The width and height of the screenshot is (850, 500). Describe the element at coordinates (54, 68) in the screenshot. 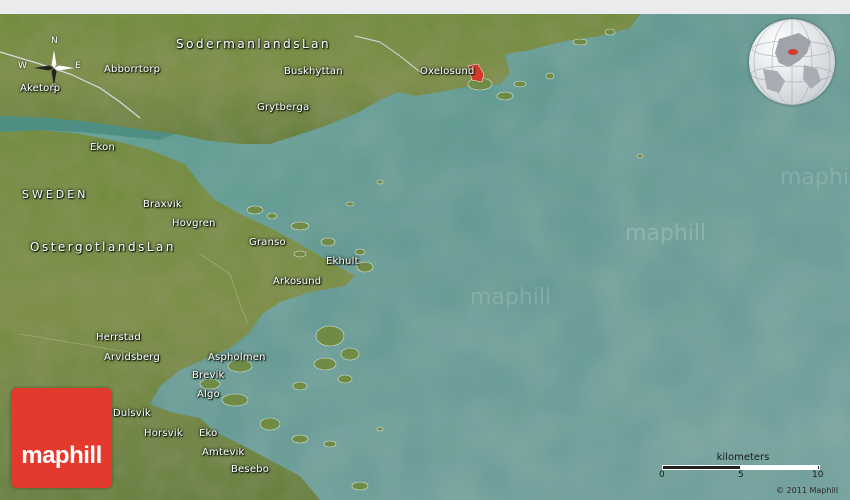

I see `compass-rose-icon` at that location.